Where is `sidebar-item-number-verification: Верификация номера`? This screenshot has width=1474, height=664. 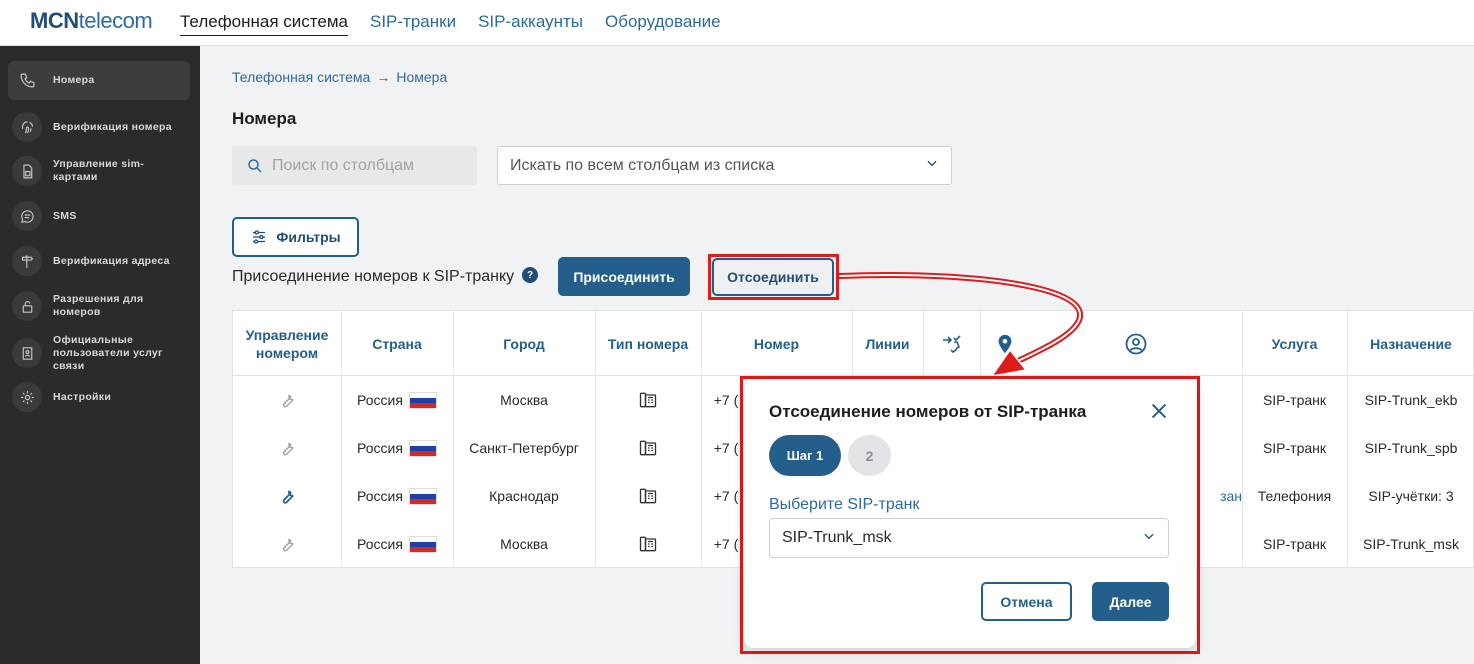
sidebar-item-number-verification: Верификация номера is located at coordinates (99, 127).